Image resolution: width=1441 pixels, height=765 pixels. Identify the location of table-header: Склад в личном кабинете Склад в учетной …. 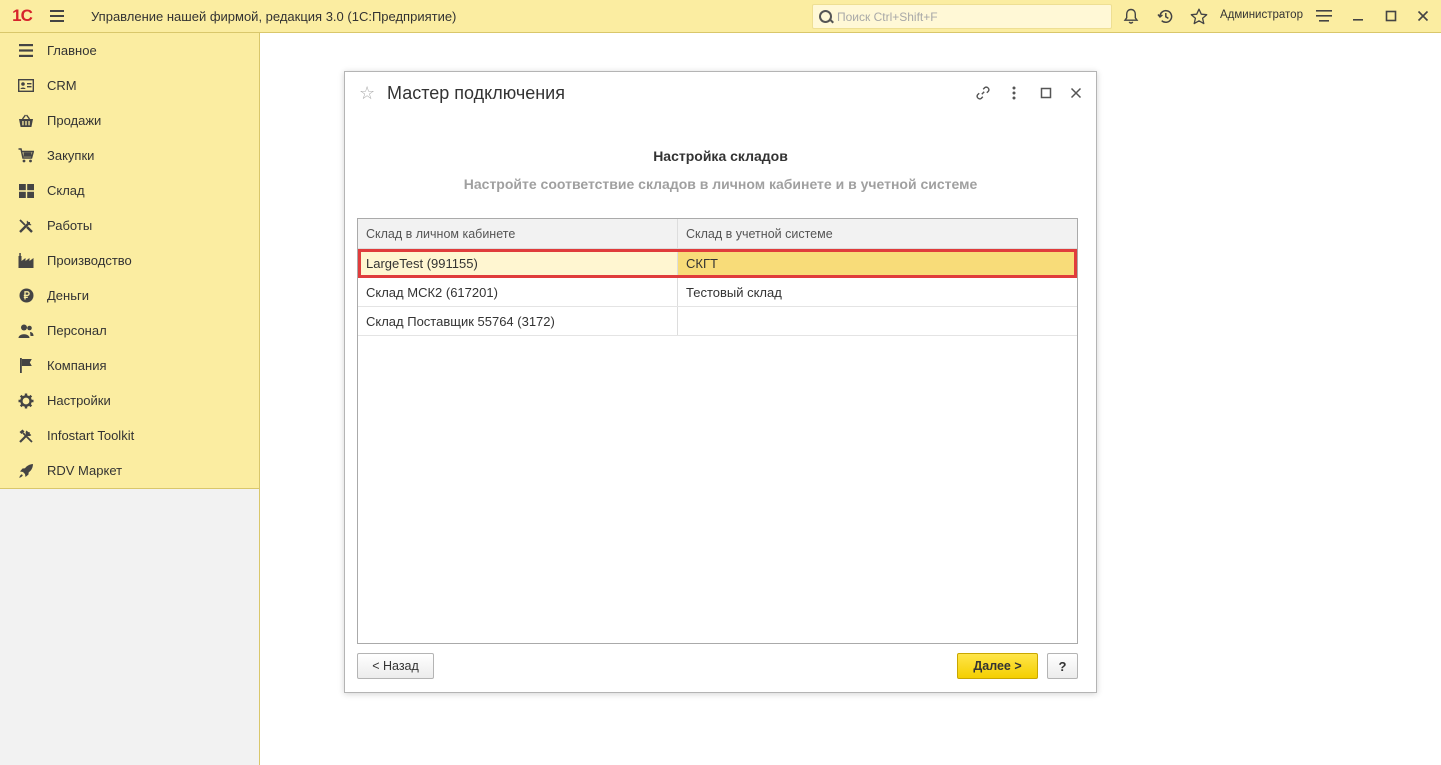
(717, 234).